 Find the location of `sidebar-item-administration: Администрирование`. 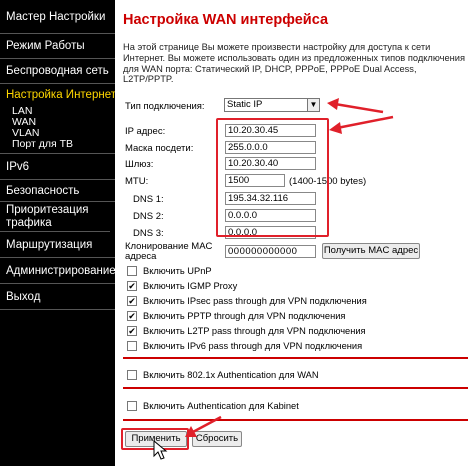

sidebar-item-administration: Администрирование is located at coordinates (58, 271).